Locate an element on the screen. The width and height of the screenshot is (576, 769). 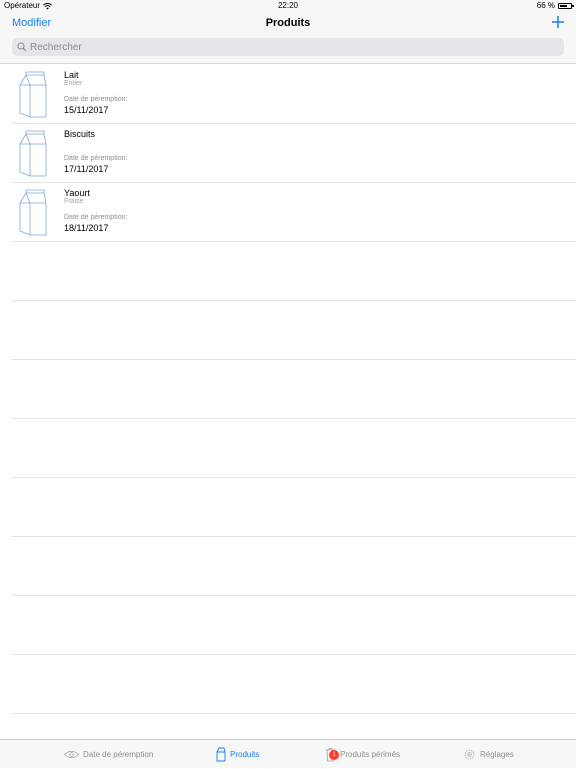
expiry-date: 15/11/2017 is located at coordinates (86, 110).